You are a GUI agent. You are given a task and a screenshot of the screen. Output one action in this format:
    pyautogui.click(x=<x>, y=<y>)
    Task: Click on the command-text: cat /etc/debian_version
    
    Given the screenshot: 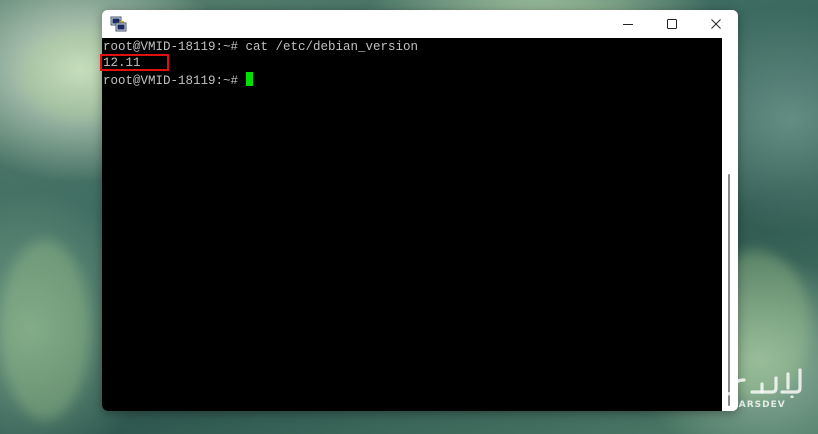 What is the action you would take?
    pyautogui.click(x=328, y=47)
    